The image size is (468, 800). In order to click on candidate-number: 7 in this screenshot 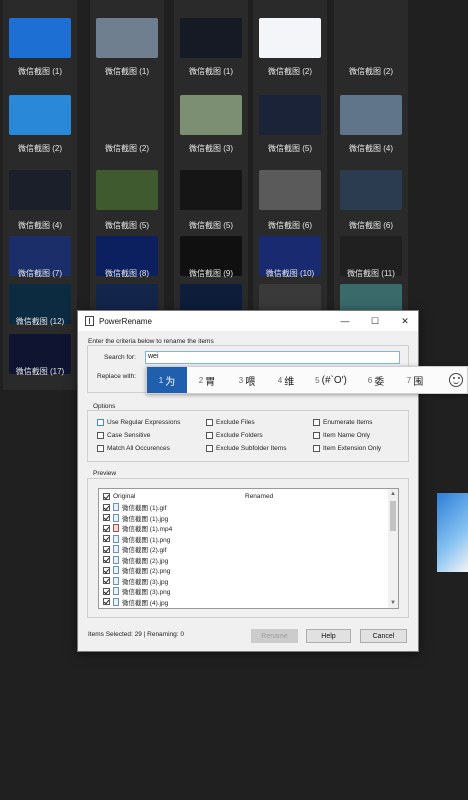, I will do `click(409, 380)`.